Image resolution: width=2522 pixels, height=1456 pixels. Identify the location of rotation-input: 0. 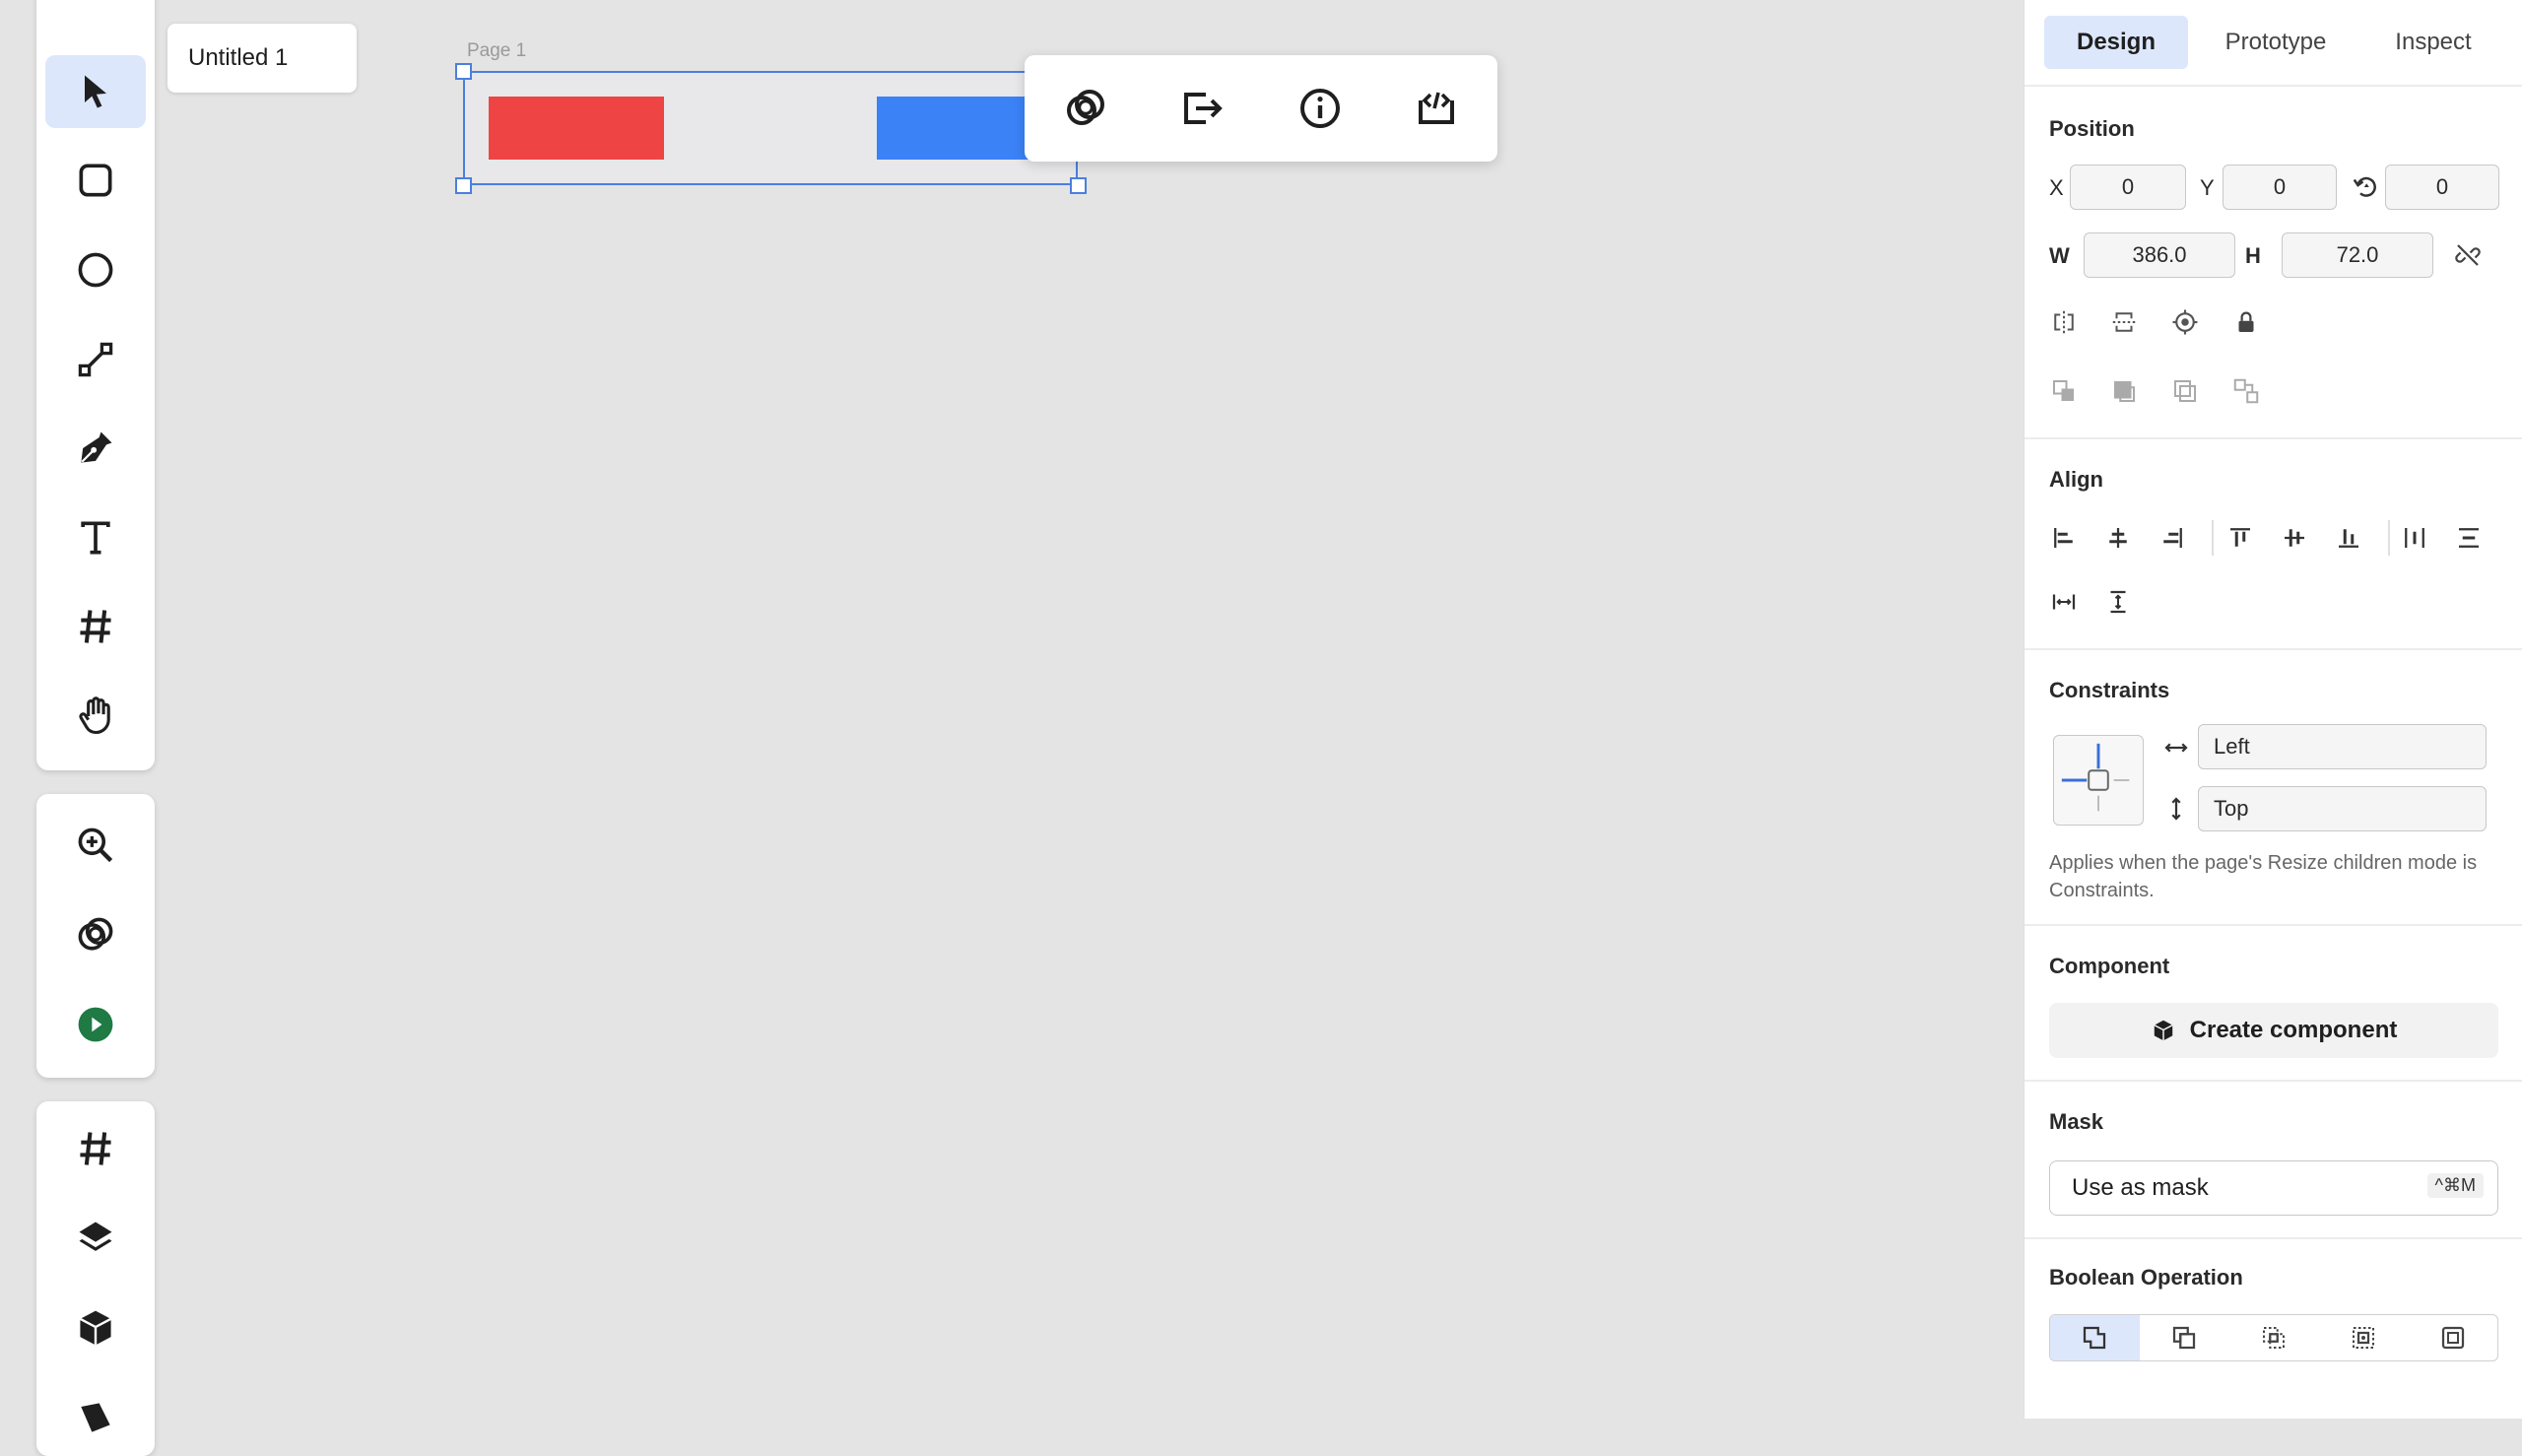
(2442, 187).